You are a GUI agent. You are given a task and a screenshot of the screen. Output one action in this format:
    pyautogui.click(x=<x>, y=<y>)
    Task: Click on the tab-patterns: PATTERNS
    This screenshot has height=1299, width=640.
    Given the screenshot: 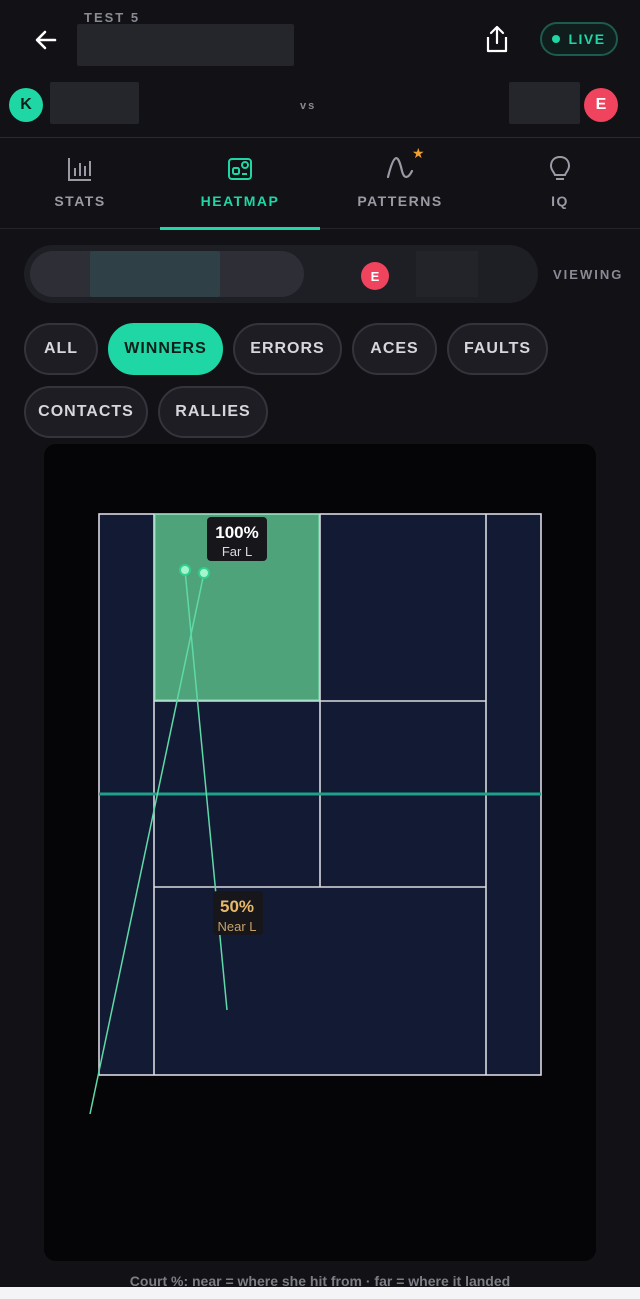 What is the action you would take?
    pyautogui.click(x=400, y=184)
    